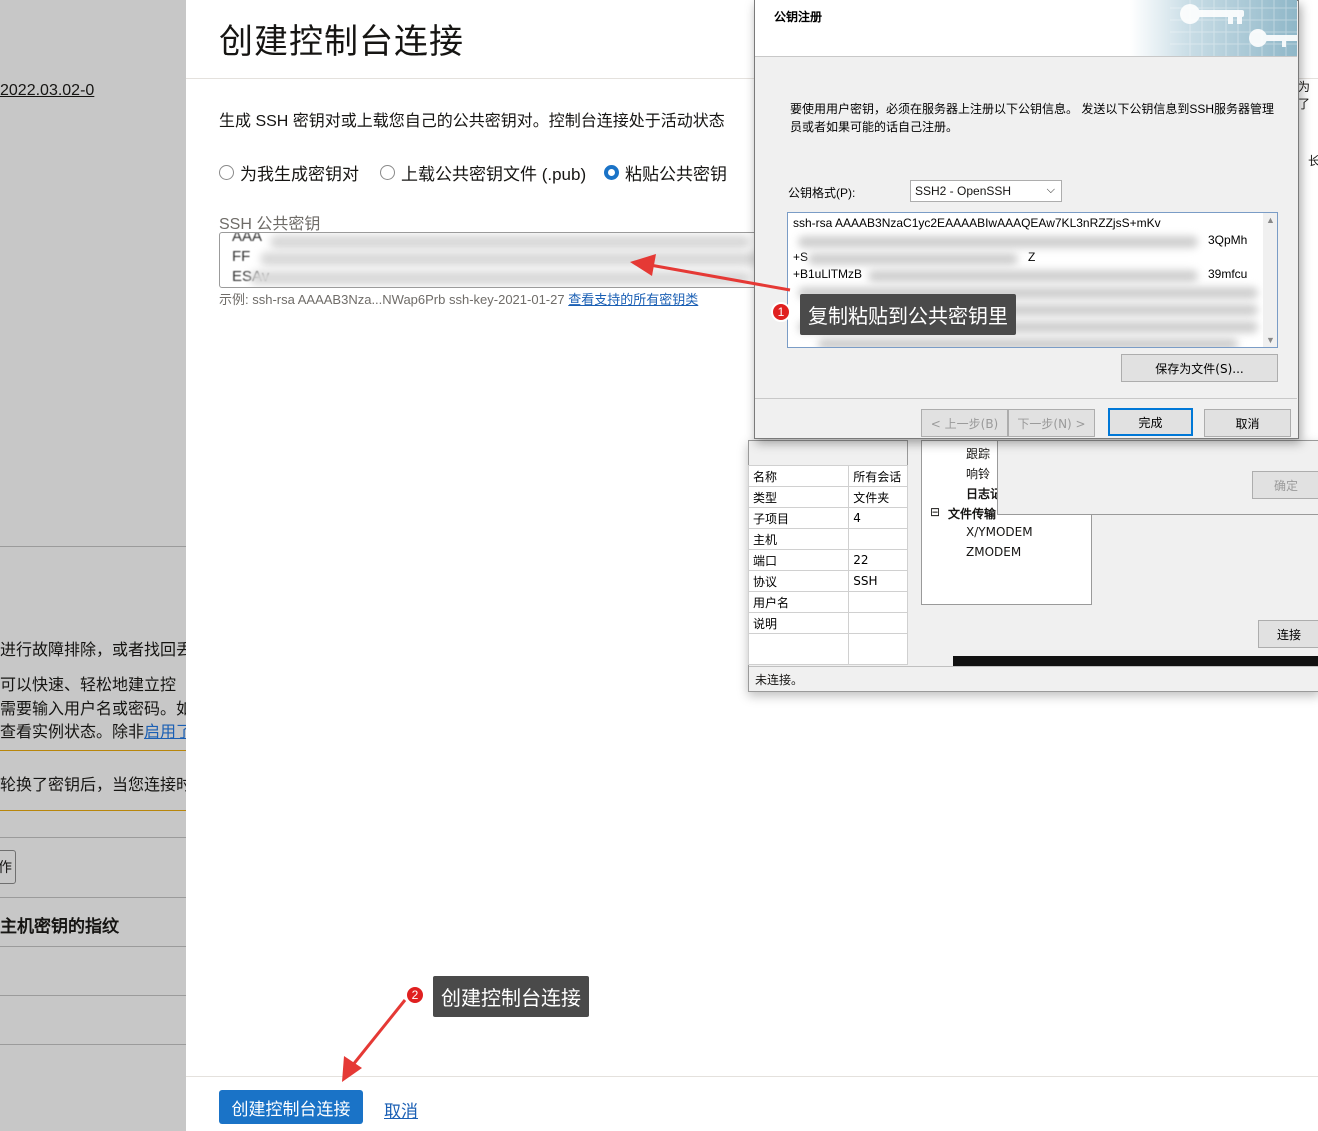  What do you see at coordinates (415, 995) in the screenshot?
I see `step-badge: 2` at bounding box center [415, 995].